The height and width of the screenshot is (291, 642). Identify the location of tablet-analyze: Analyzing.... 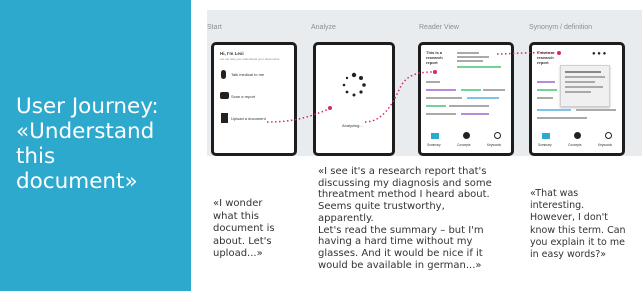
(354, 99).